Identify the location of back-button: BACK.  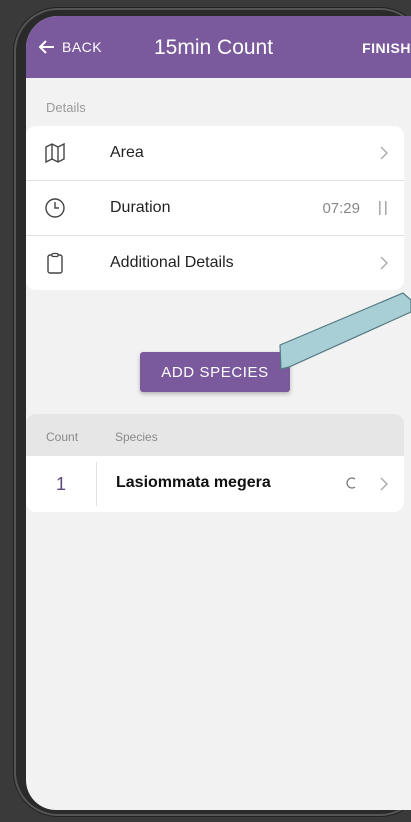
(70, 47).